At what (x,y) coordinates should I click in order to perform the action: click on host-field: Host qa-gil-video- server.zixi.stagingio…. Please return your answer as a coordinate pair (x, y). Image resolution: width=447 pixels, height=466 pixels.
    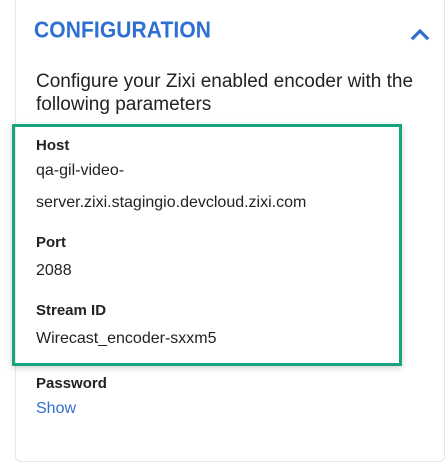
    Looking at the image, I should click on (171, 176).